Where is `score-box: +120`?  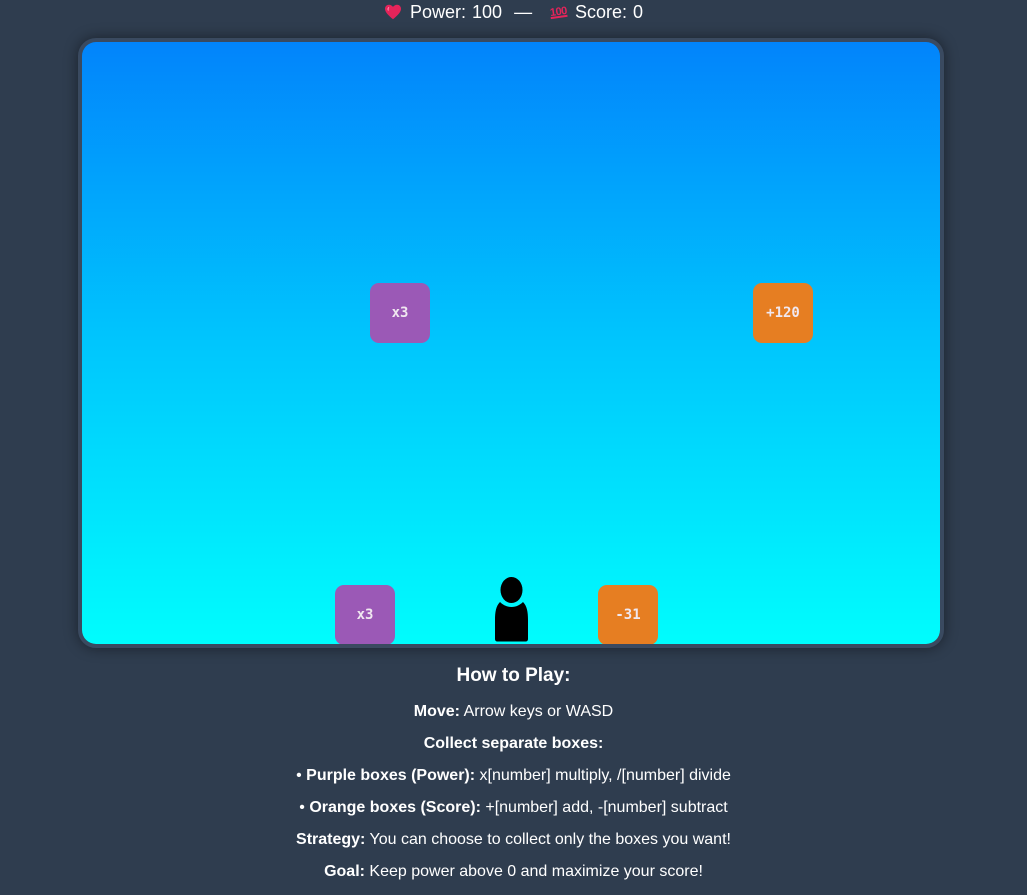 score-box: +120 is located at coordinates (783, 313).